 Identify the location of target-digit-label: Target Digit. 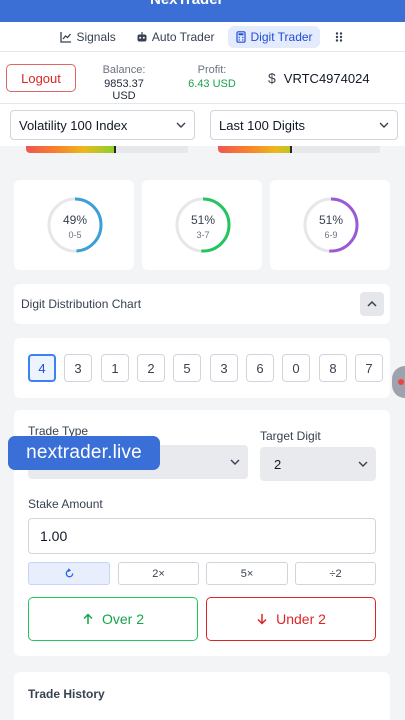
(290, 436).